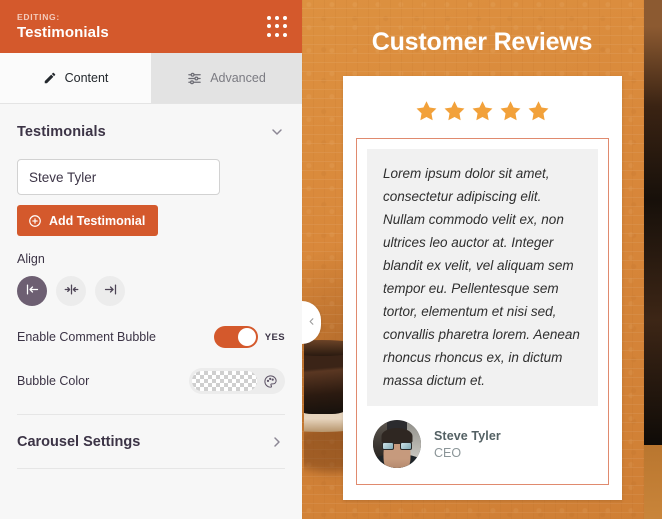  What do you see at coordinates (194, 78) in the screenshot?
I see `sliders-icon` at bounding box center [194, 78].